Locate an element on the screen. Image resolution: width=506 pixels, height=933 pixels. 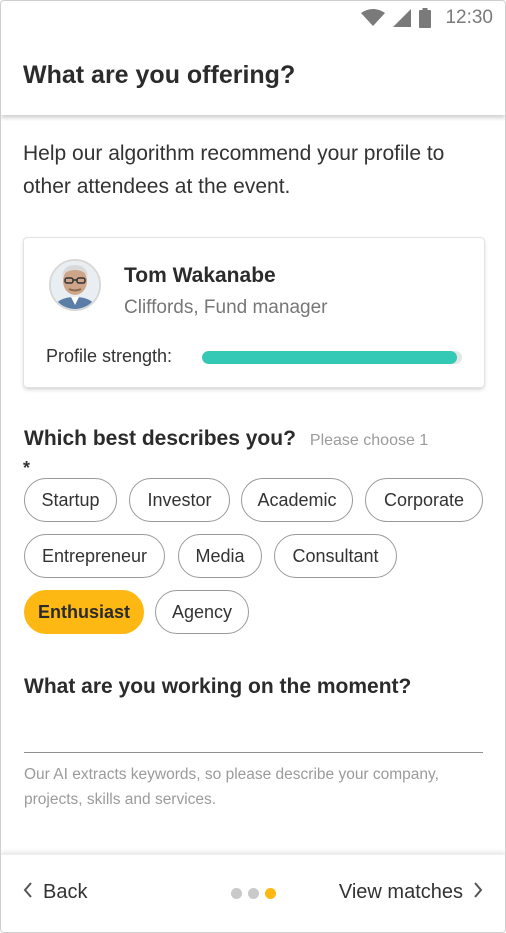
chip-enthusiast: Enthusiast is located at coordinates (84, 612).